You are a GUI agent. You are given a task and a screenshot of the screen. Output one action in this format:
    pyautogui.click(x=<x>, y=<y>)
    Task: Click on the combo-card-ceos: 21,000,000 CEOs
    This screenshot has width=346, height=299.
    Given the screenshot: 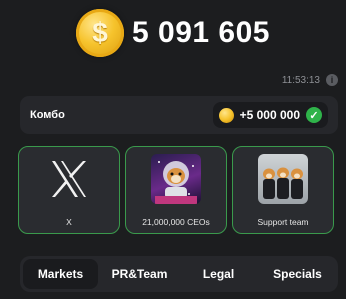 What is the action you would take?
    pyautogui.click(x=176, y=190)
    